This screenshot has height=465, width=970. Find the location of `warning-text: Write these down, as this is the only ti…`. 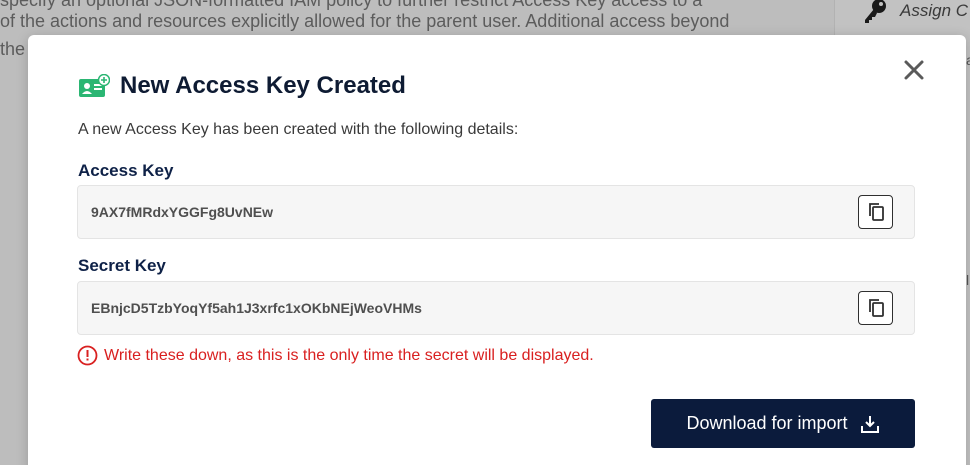

warning-text: Write these down, as this is the only ti… is located at coordinates (349, 355).